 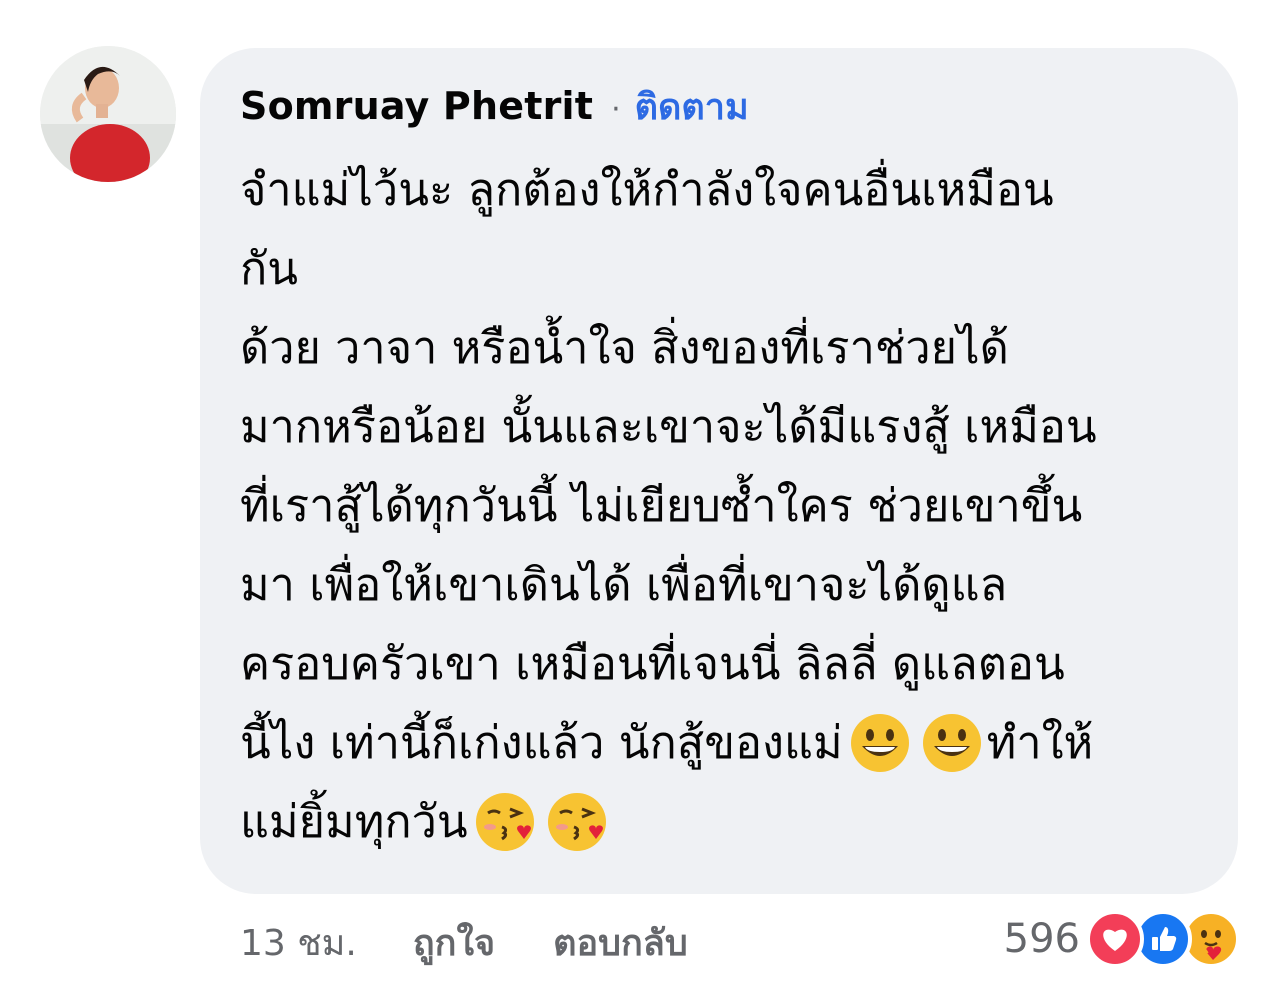 What do you see at coordinates (620, 942) in the screenshot?
I see `reply-button: ตอบกลับ` at bounding box center [620, 942].